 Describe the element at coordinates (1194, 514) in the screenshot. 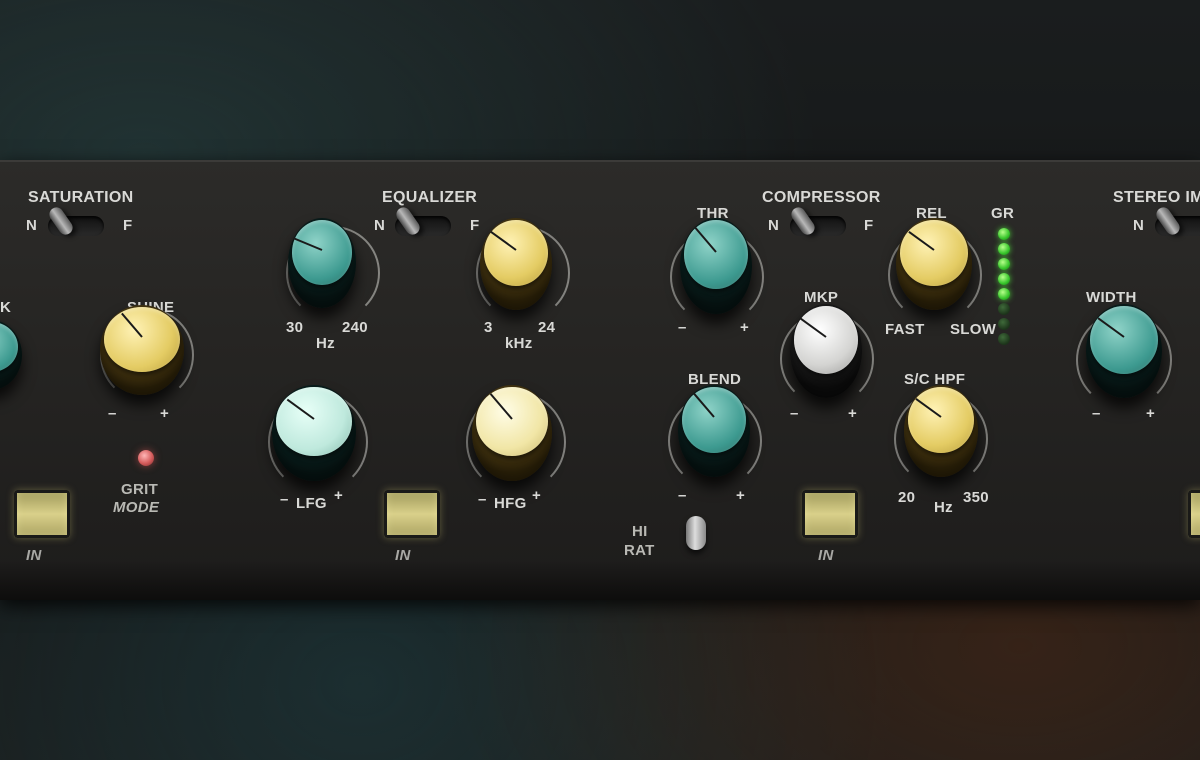

I see `stereo-in-button` at that location.